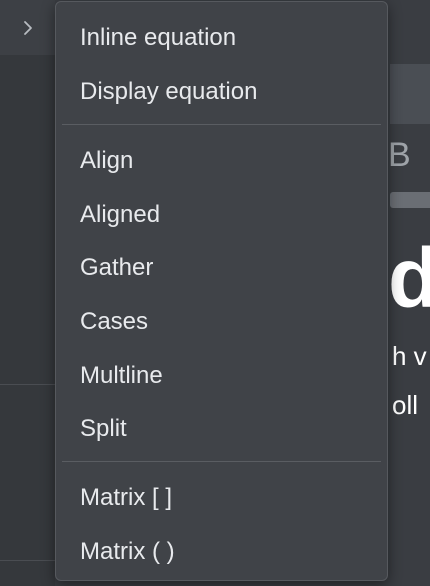 The height and width of the screenshot is (586, 430). What do you see at coordinates (221, 322) in the screenshot?
I see `menu-item-cases: Cases` at bounding box center [221, 322].